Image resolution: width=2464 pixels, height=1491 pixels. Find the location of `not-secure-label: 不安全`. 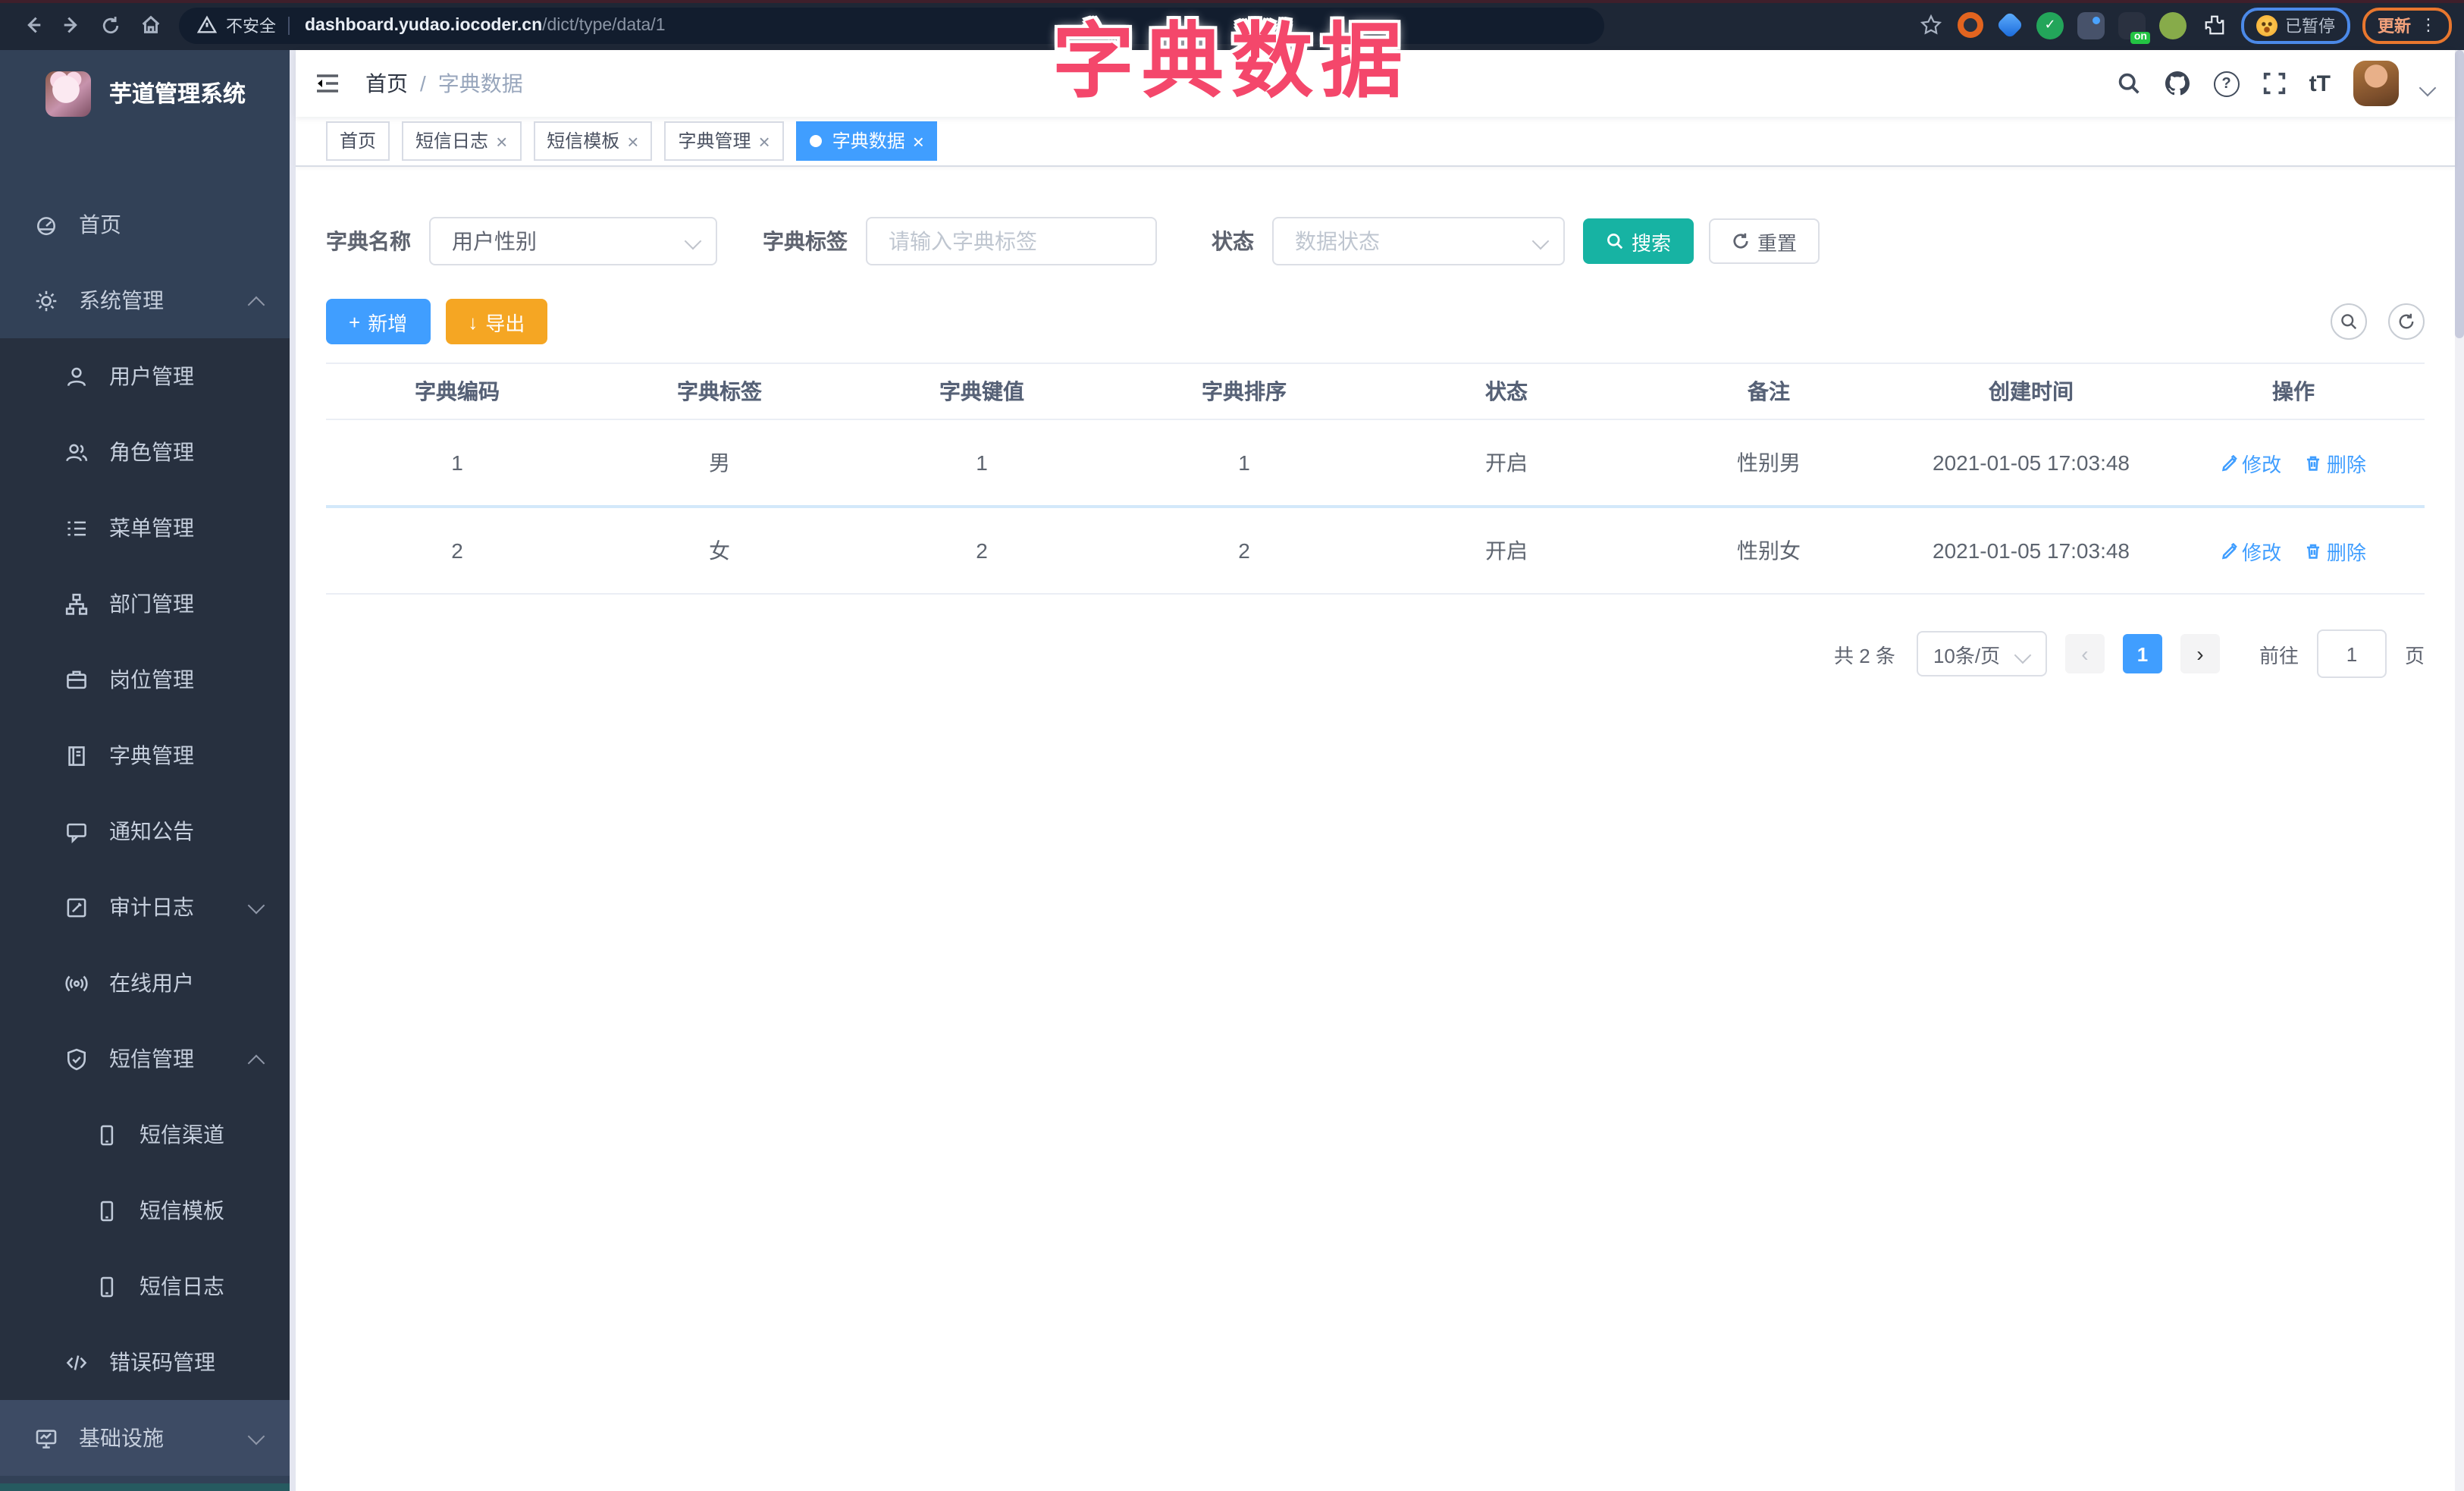

not-secure-label: 不安全 is located at coordinates (251, 25).